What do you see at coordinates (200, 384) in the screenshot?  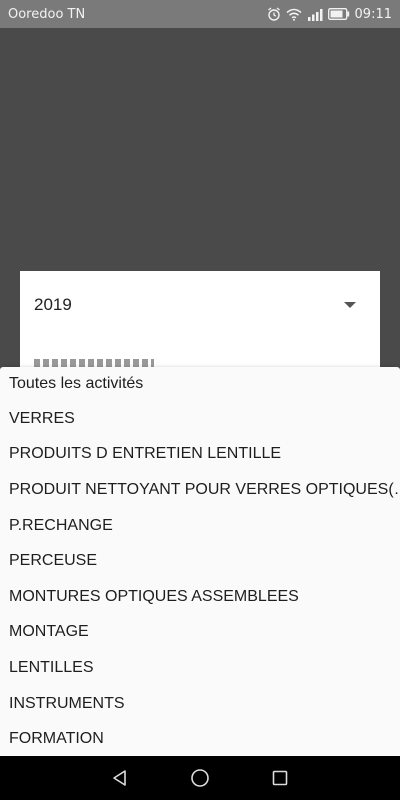 I see `dropdown-item-toutes: Toutes les activités` at bounding box center [200, 384].